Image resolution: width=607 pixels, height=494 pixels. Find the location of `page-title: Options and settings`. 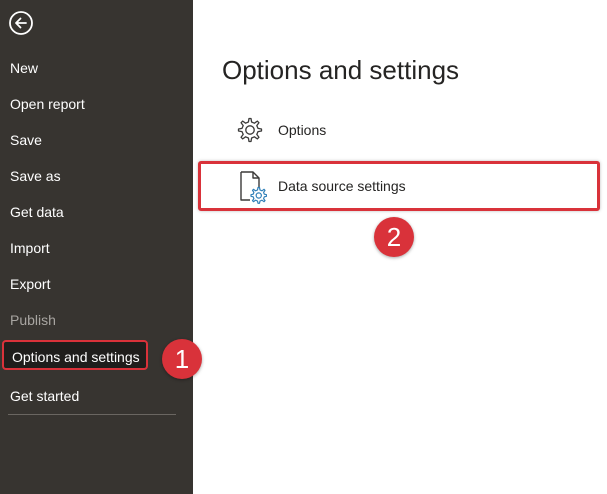

page-title: Options and settings is located at coordinates (341, 70).